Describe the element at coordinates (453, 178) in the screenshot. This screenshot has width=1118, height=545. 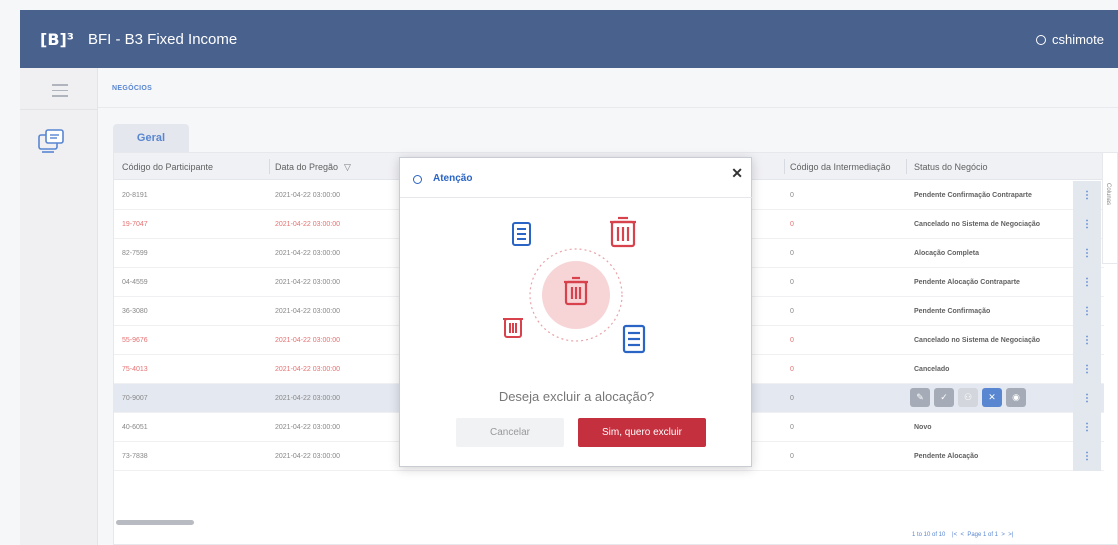
I see `dialog-title: Atenção` at that location.